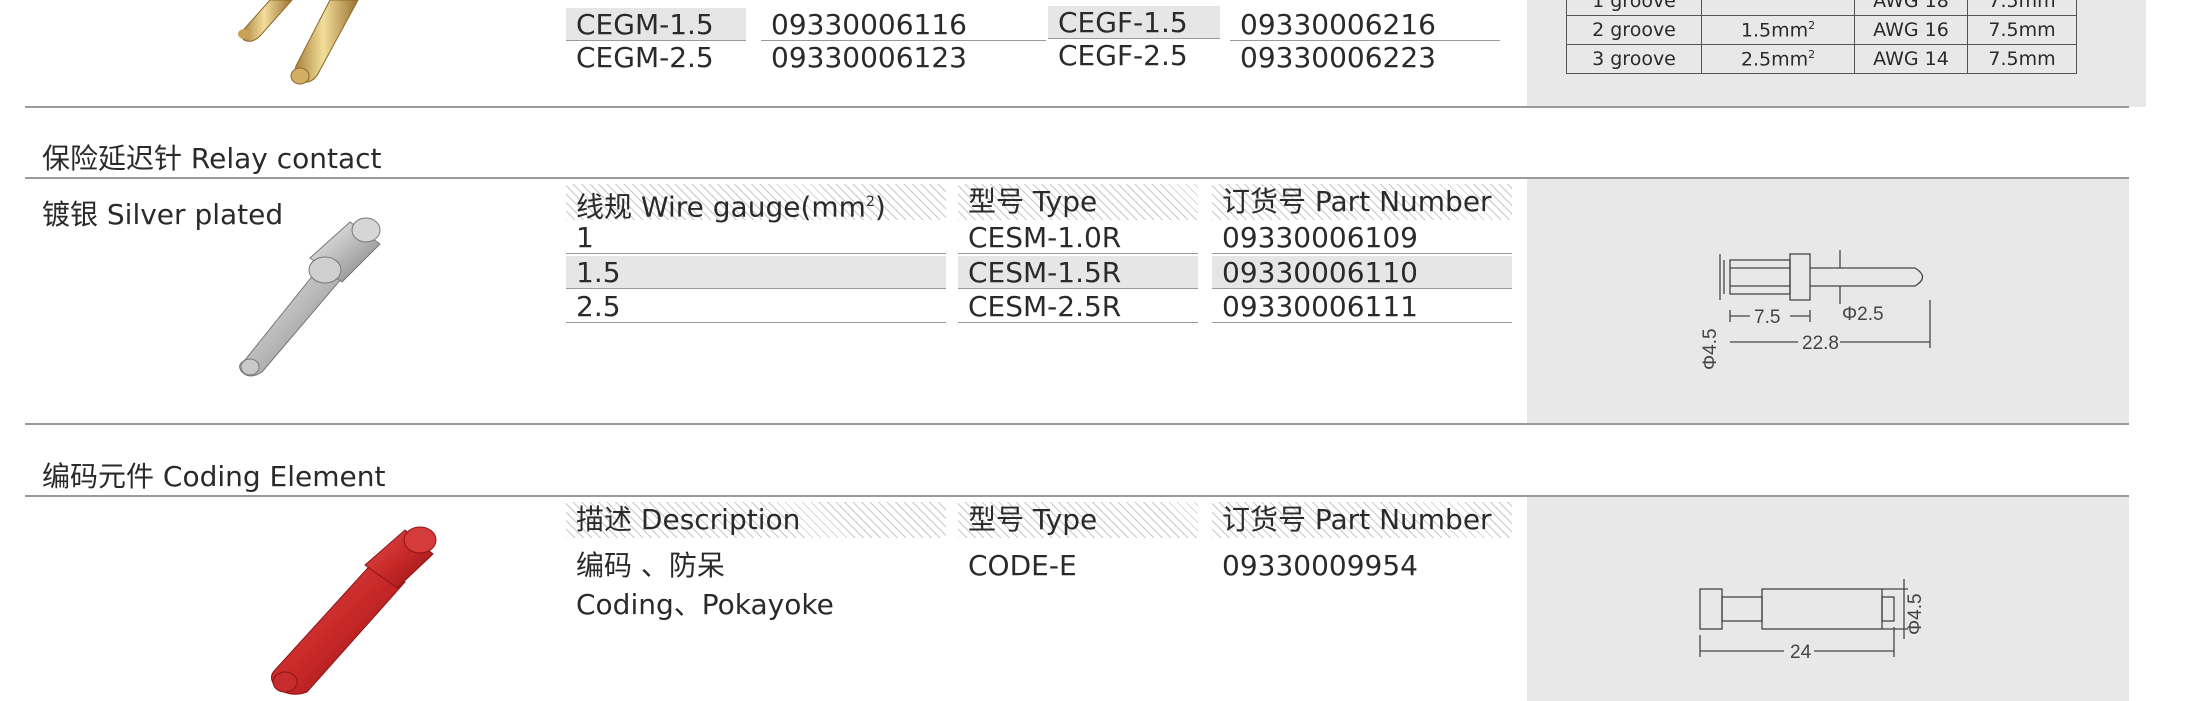 Image resolution: width=2186 pixels, height=701 pixels. Describe the element at coordinates (212, 158) in the screenshot. I see `relay-section-title: 保险延迟针 Relay contact` at that location.